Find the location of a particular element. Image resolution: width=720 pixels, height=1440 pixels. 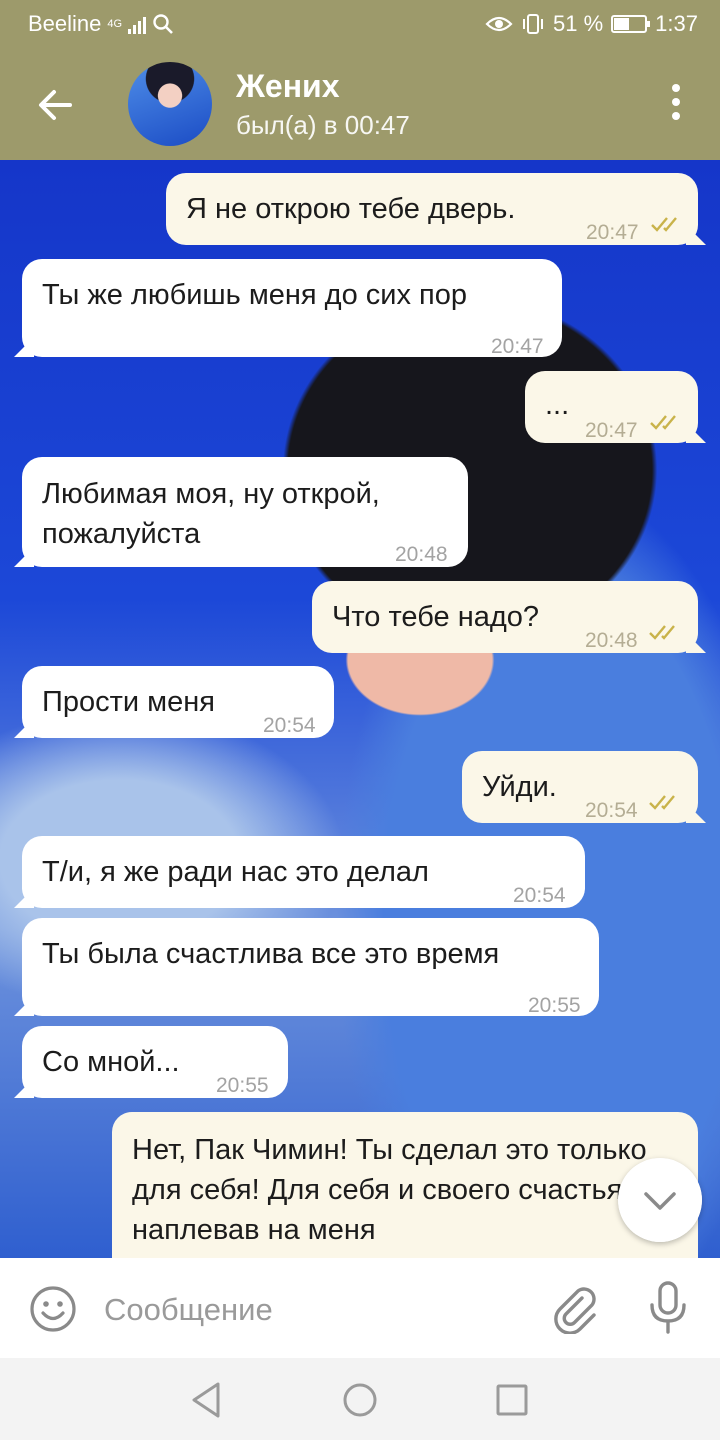

status-bar: Beeline 4G 51 % 1:37 is located at coordinates (360, 24).